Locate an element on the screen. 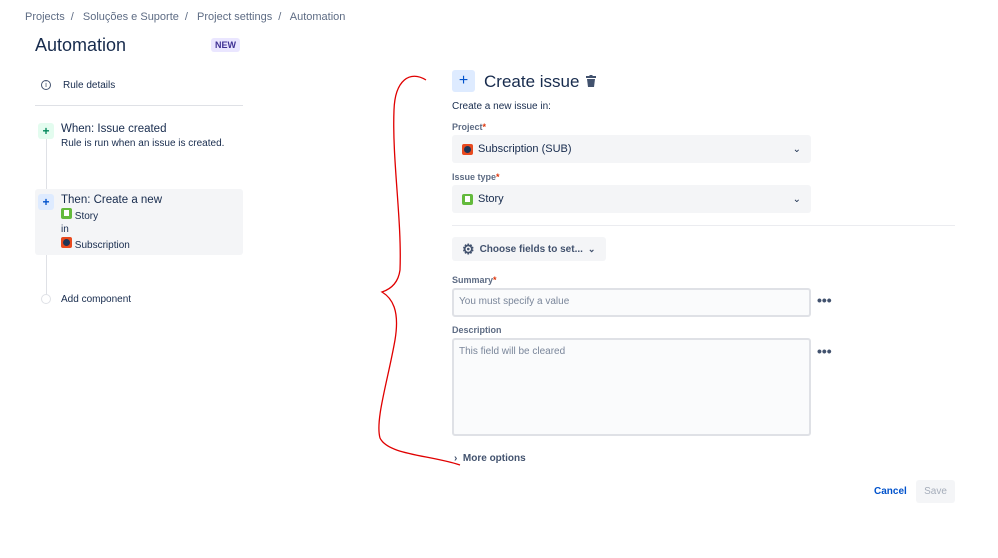  rule-details-label: Rule details is located at coordinates (89, 85).